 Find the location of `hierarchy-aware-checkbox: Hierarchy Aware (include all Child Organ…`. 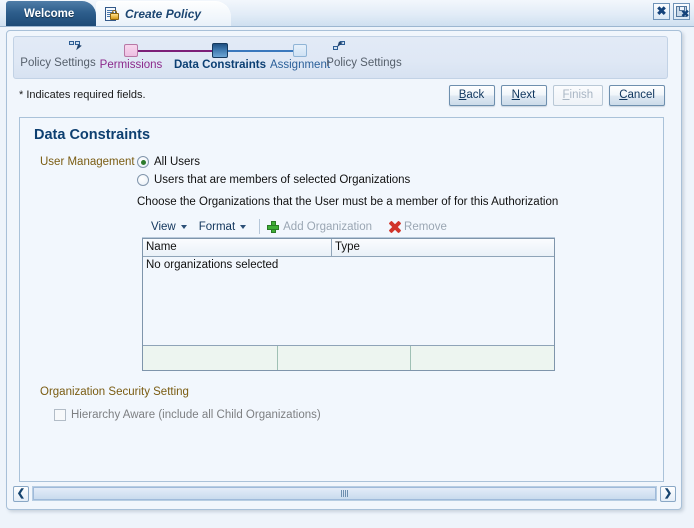

hierarchy-aware-checkbox: Hierarchy Aware (include all Child Organ… is located at coordinates (187, 415).